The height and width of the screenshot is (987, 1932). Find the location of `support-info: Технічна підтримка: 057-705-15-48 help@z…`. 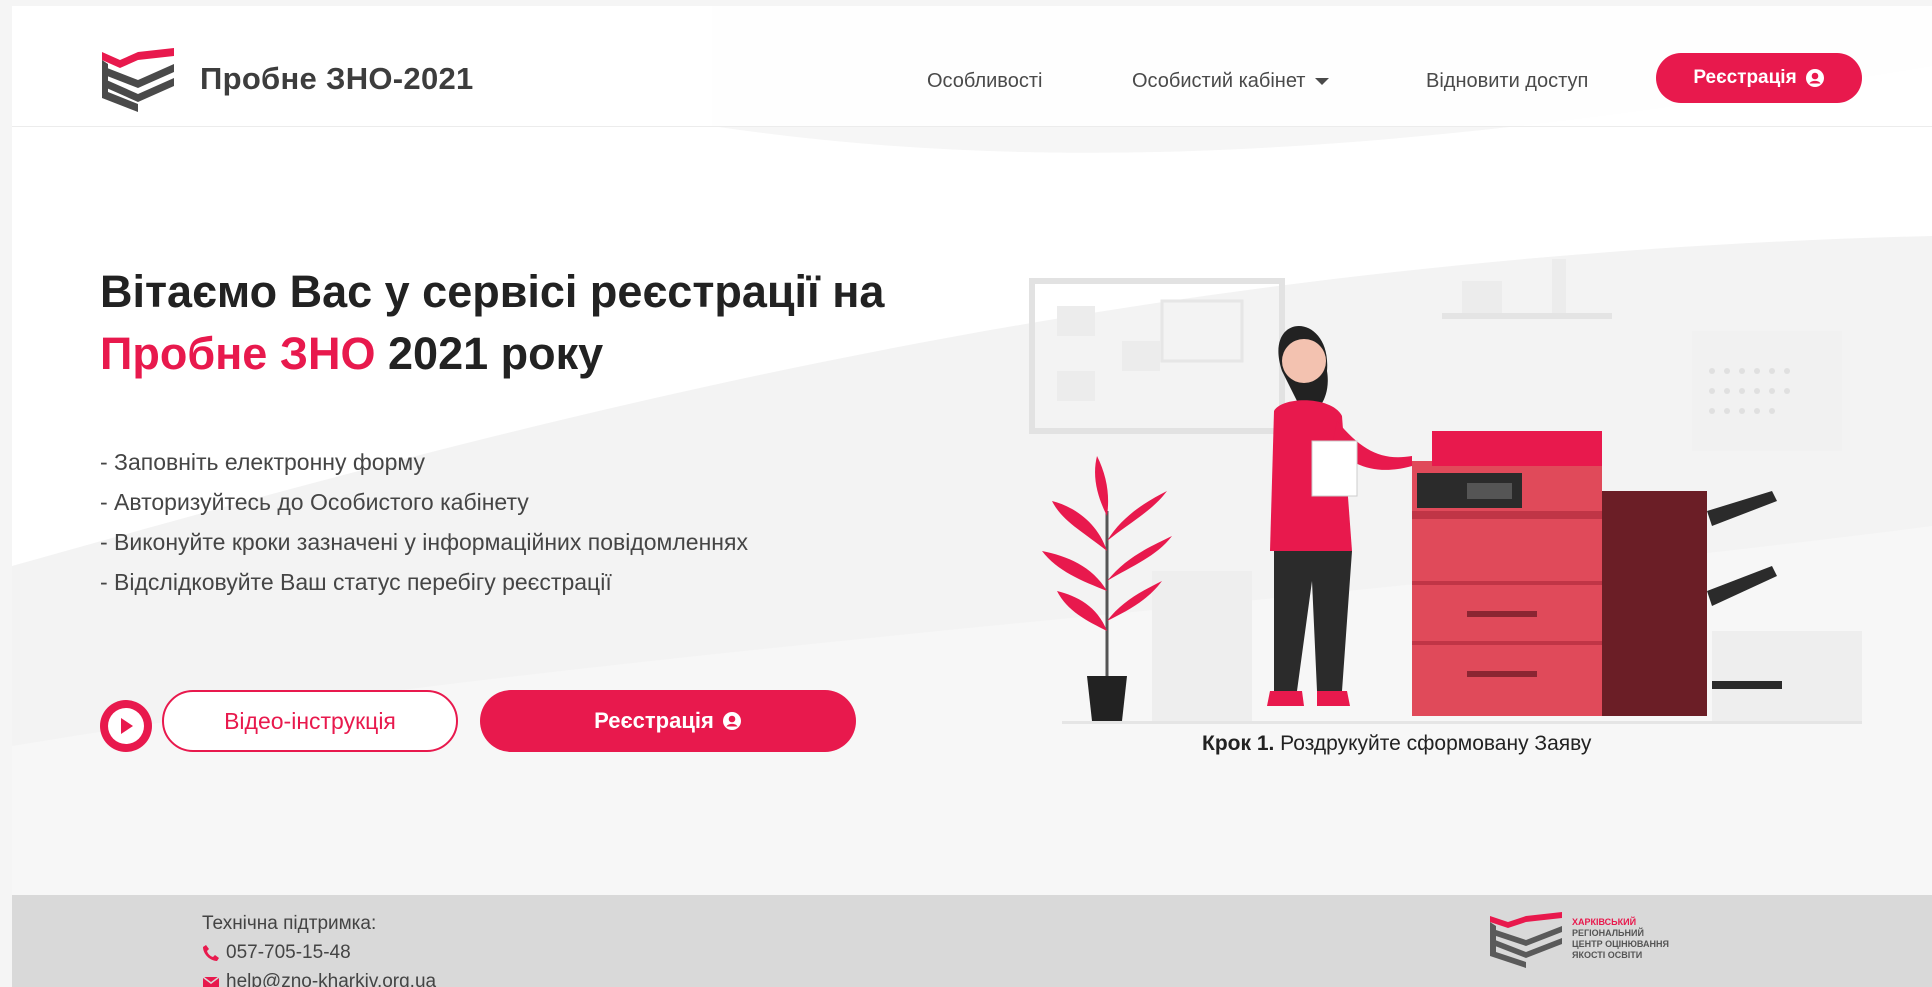

support-info: Технічна підтримка: 057-705-15-48 help@z… is located at coordinates (319, 948).